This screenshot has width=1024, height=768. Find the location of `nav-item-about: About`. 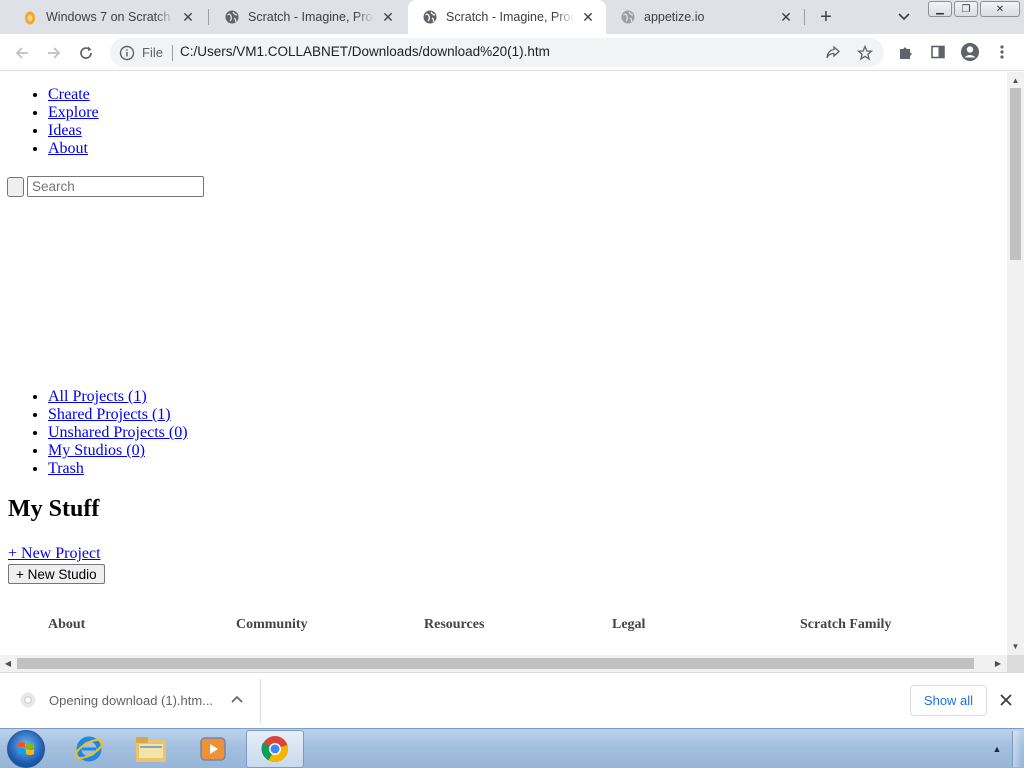

nav-item-about: About is located at coordinates (73, 149).